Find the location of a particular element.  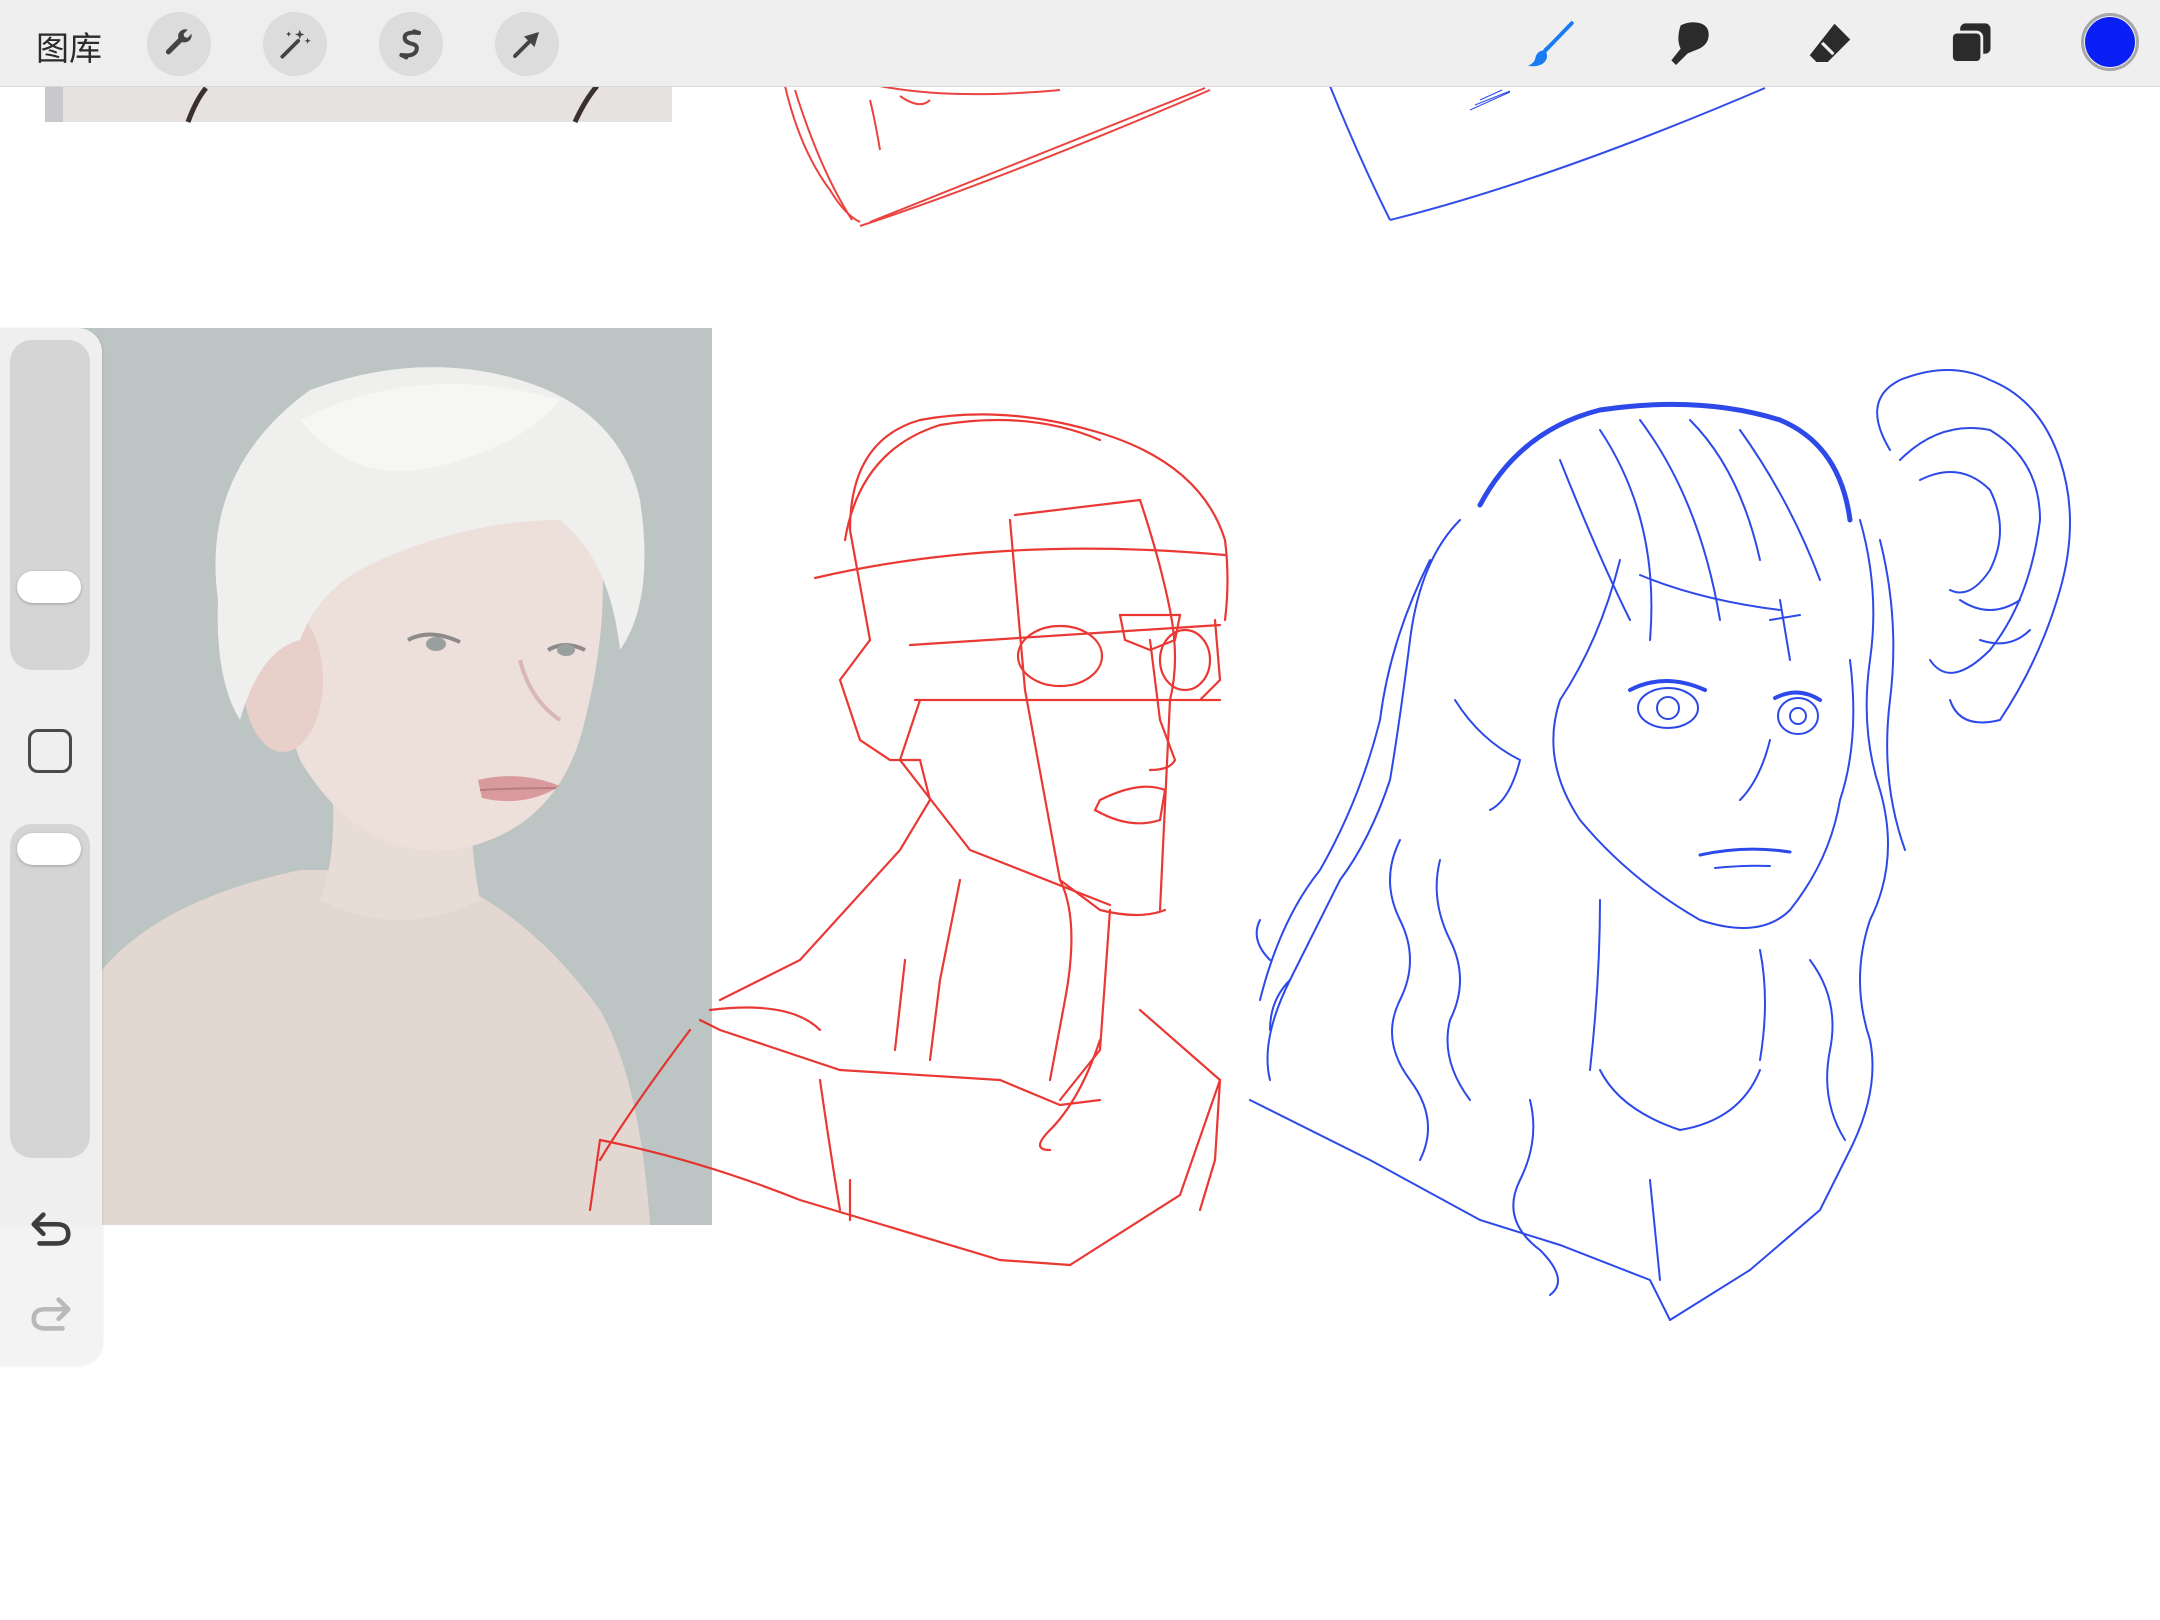

magic-wand-icon is located at coordinates (295, 44).